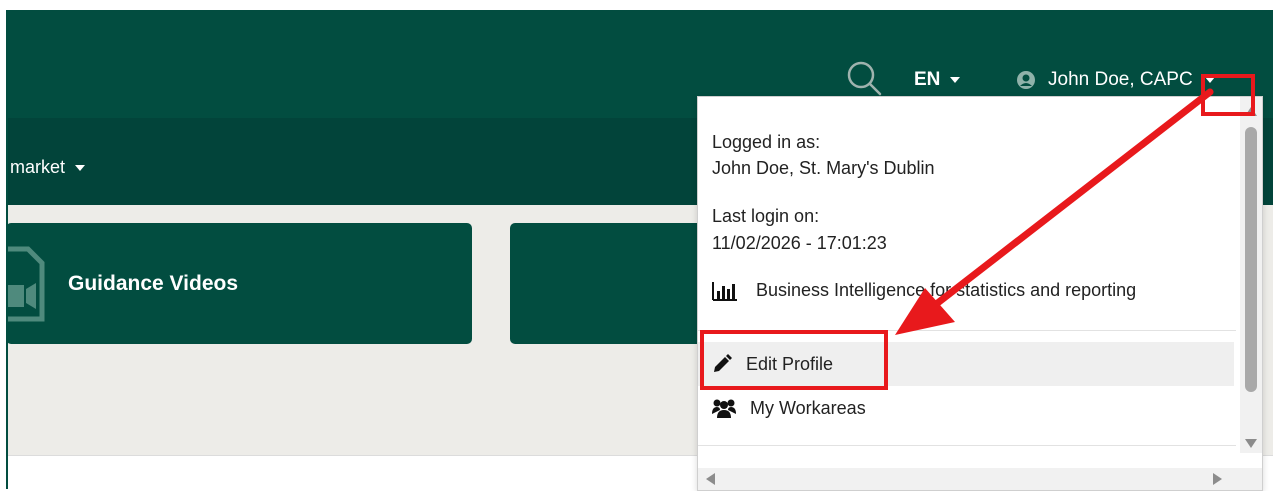  Describe the element at coordinates (724, 291) in the screenshot. I see `bar-chart-icon` at that location.